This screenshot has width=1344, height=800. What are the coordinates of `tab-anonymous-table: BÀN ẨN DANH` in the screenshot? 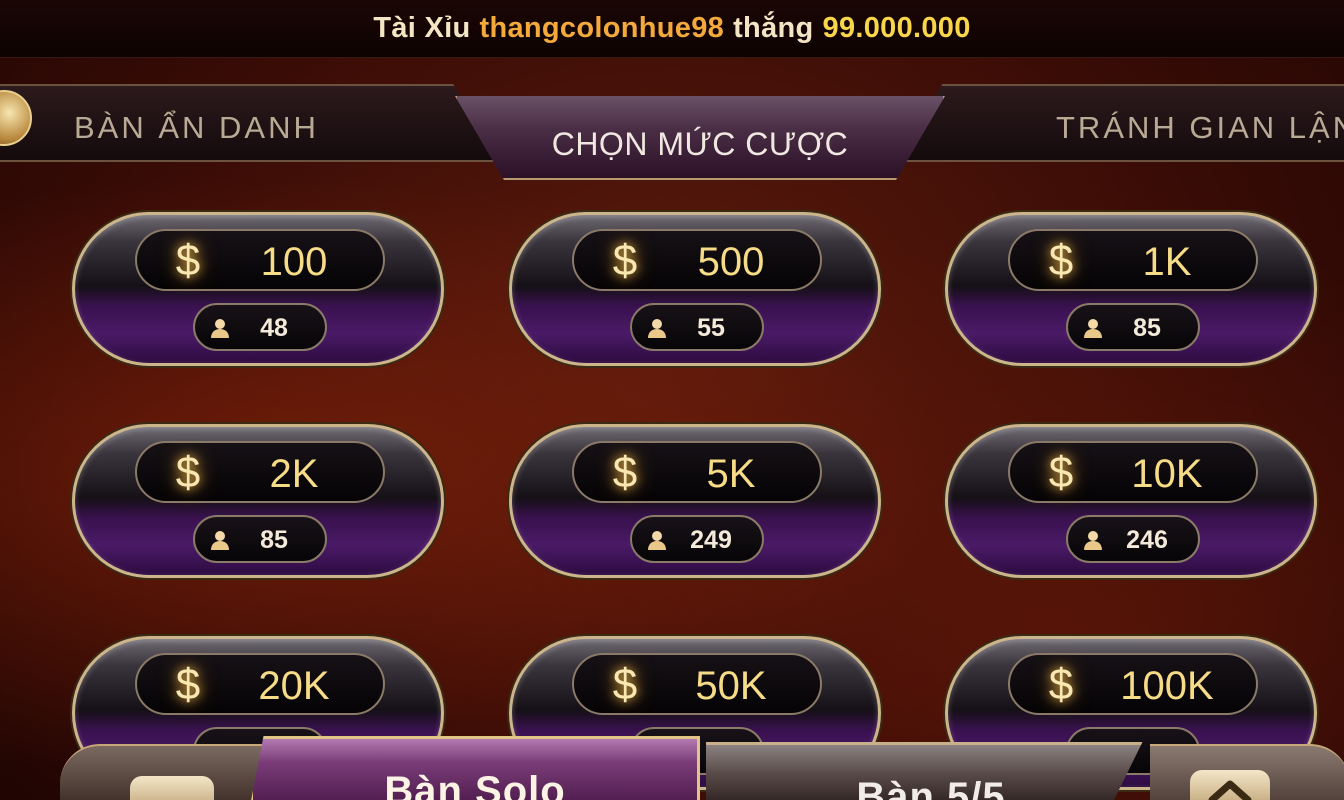 It's located at (250, 123).